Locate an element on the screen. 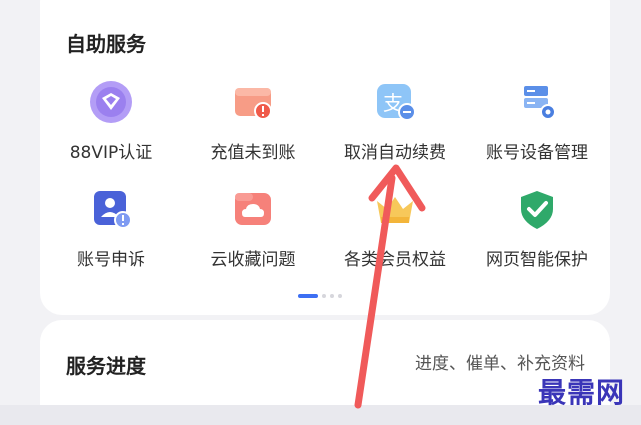  service-item-label: 88VIP认证 is located at coordinates (111, 153).